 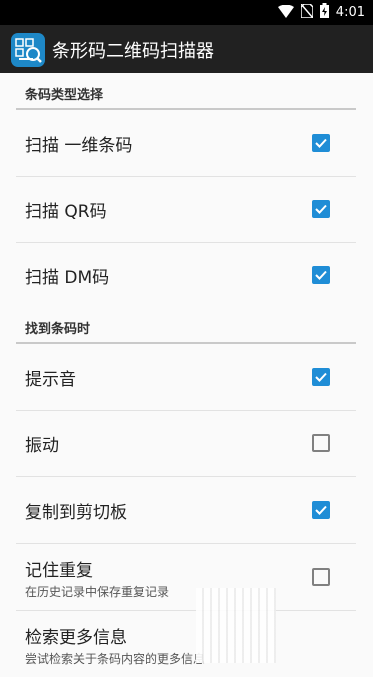 What do you see at coordinates (186, 12) in the screenshot?
I see `status-bar: 4:01` at bounding box center [186, 12].